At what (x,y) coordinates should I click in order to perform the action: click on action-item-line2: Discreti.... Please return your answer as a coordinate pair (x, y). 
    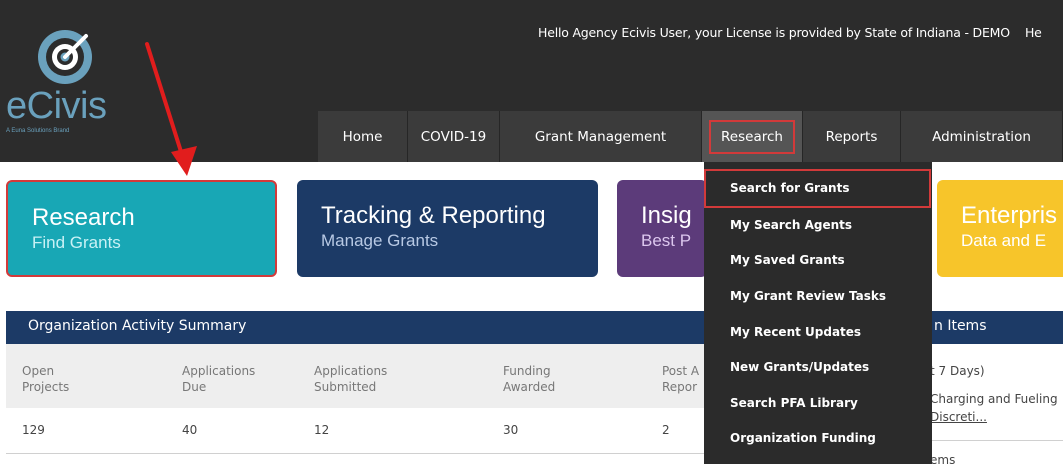
    Looking at the image, I should click on (958, 417).